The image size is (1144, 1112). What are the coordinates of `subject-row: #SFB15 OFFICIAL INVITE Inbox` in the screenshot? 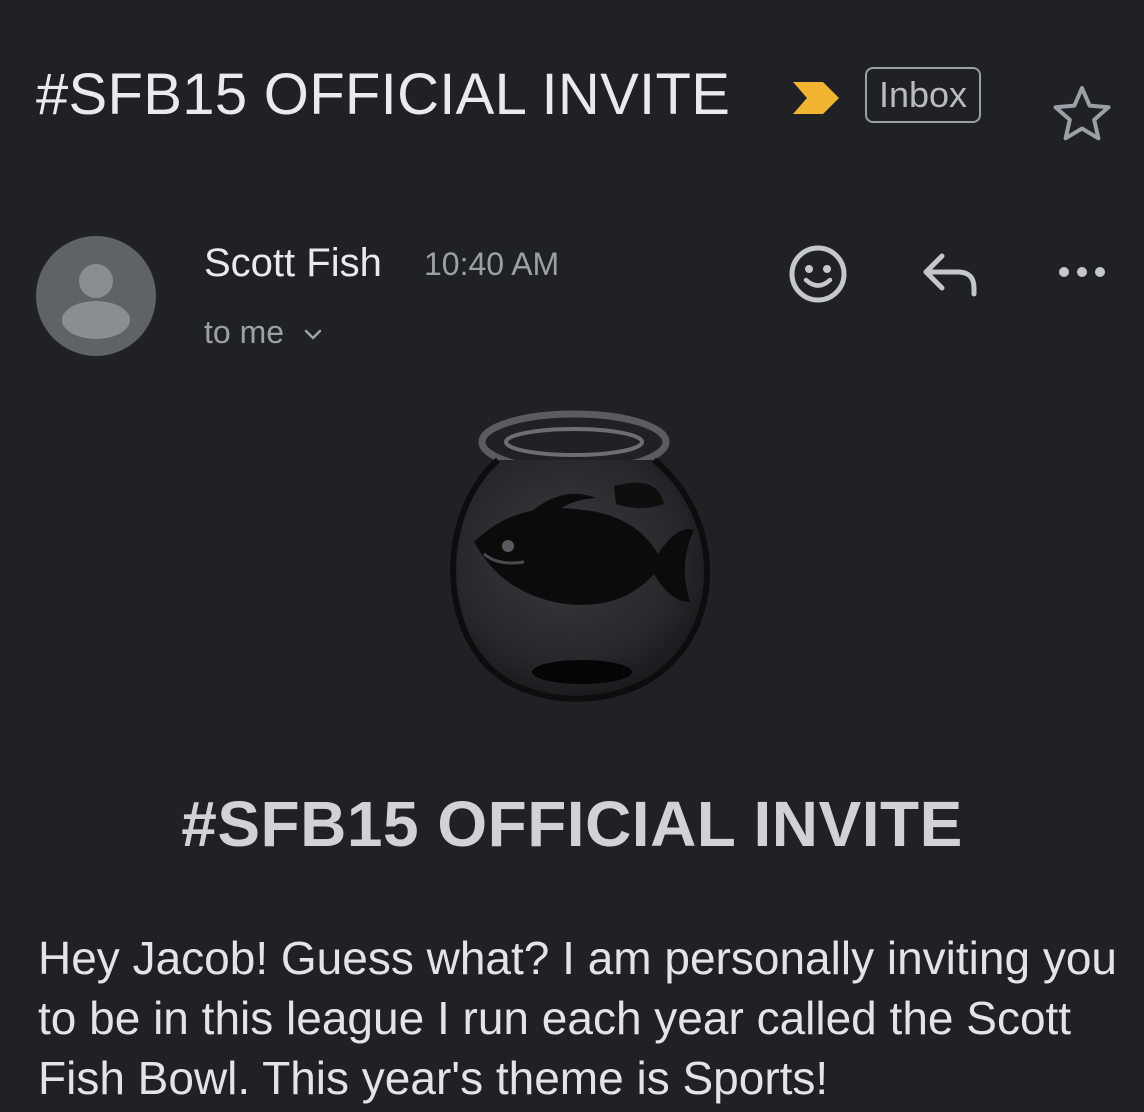 It's located at (575, 103).